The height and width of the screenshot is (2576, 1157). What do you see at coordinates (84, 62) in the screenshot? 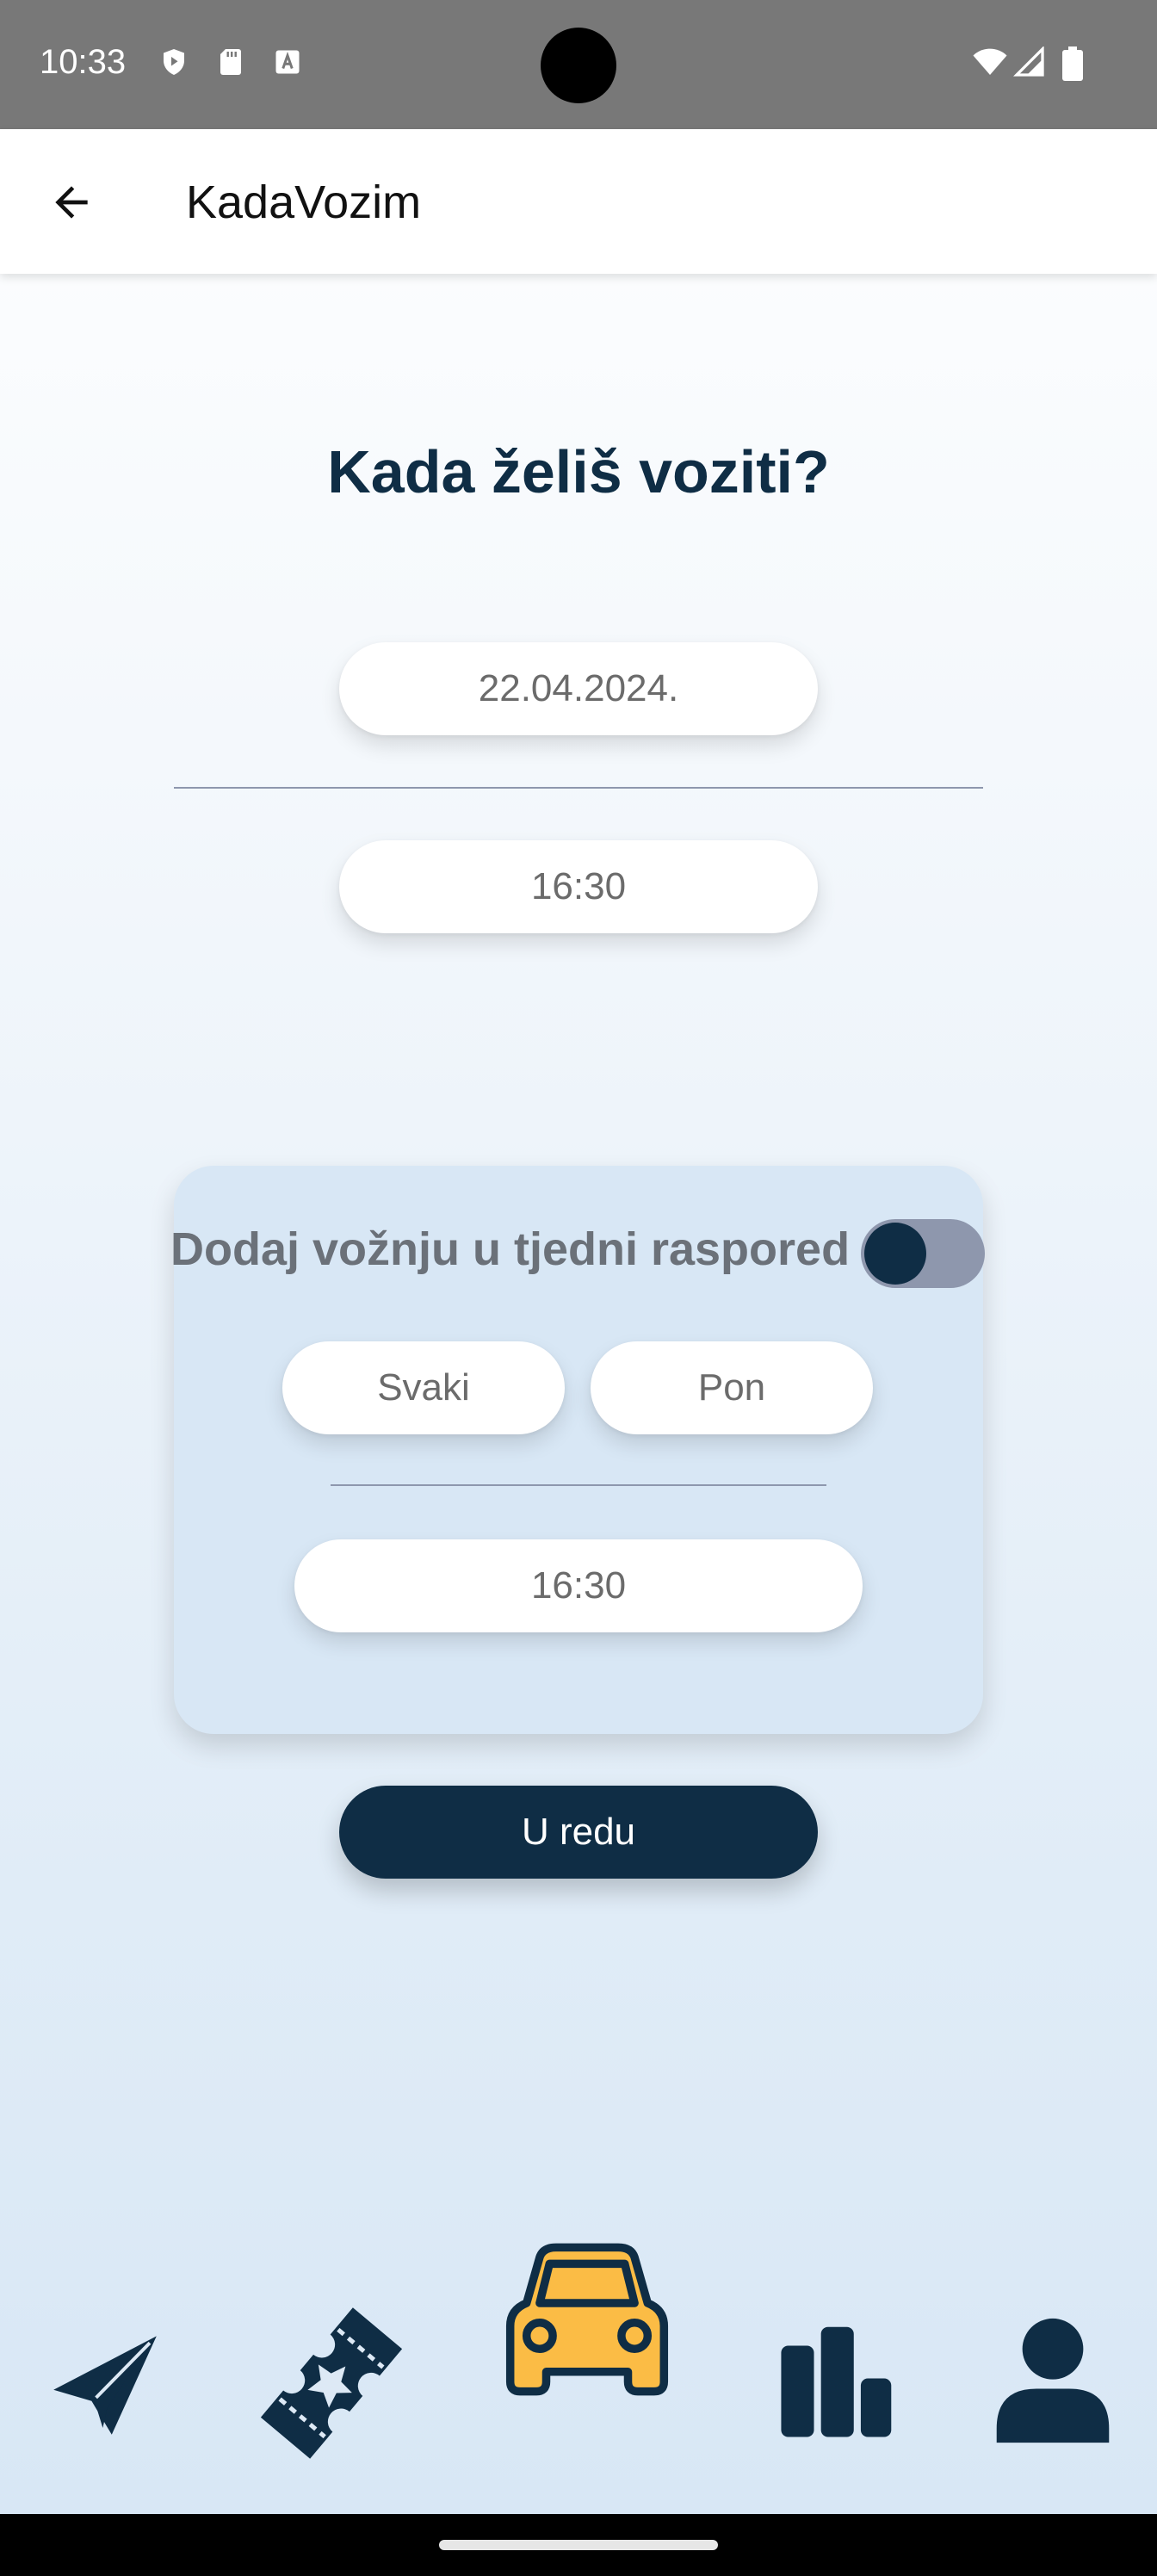
I see `status-time: 10:33` at bounding box center [84, 62].